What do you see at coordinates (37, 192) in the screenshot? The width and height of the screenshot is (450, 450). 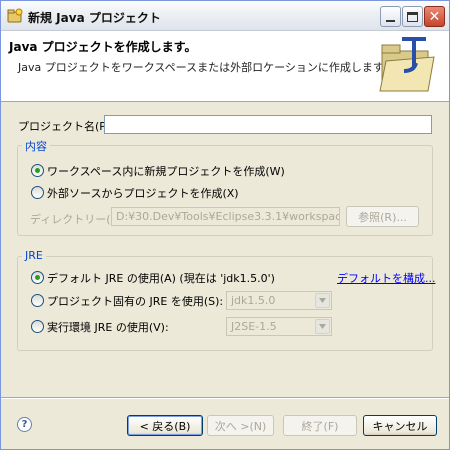 I see `external-source-radio` at bounding box center [37, 192].